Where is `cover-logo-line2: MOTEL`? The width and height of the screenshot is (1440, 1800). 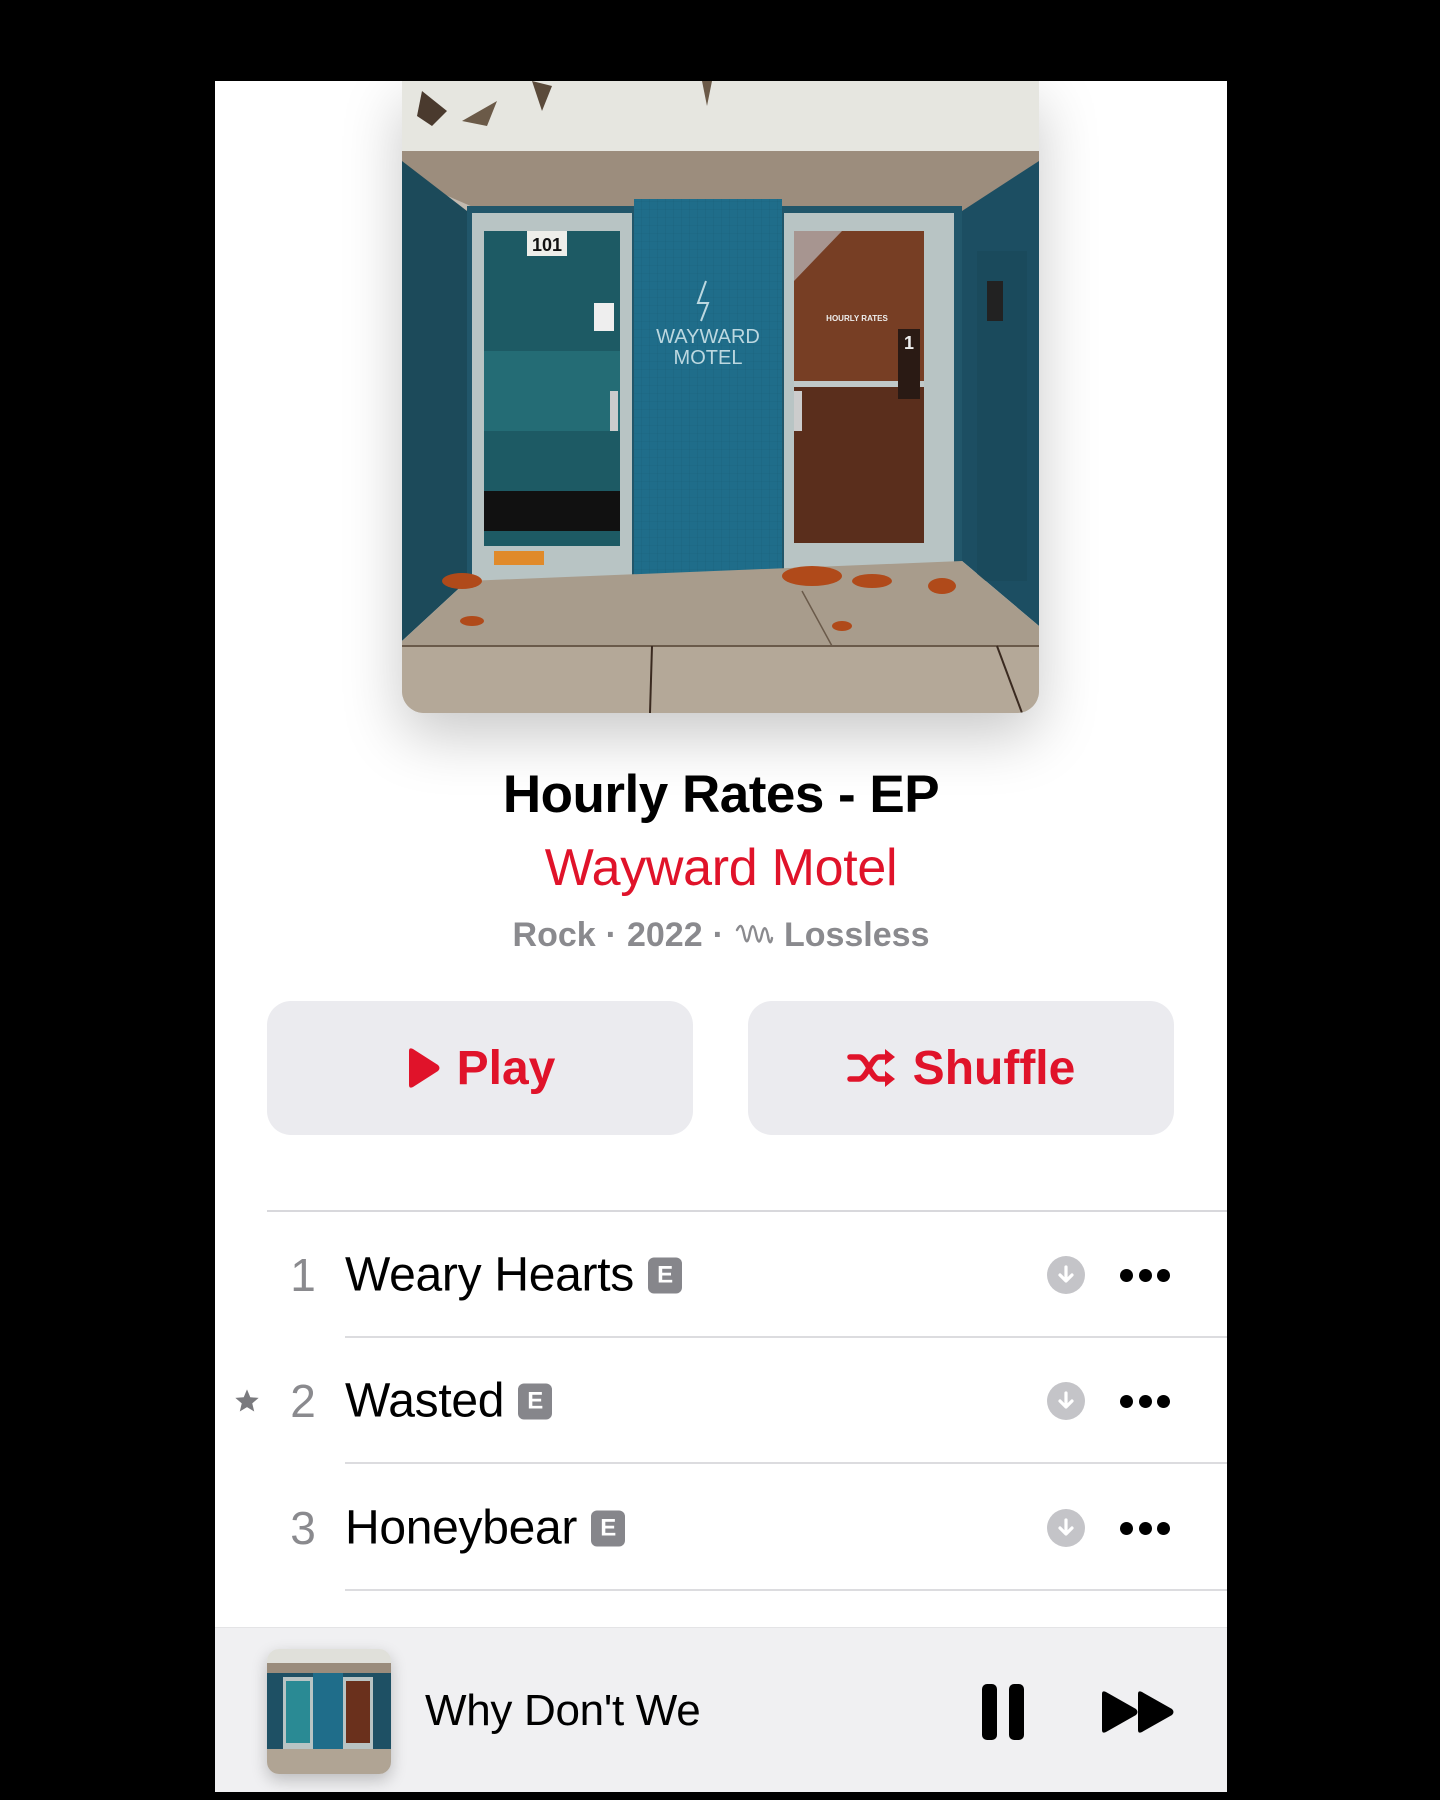 cover-logo-line2: MOTEL is located at coordinates (708, 358).